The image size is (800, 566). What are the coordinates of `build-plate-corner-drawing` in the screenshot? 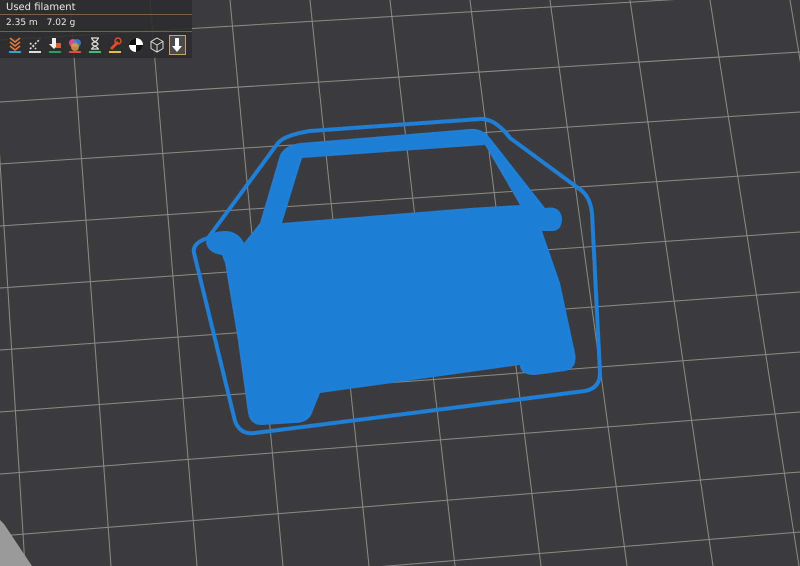 It's located at (16, 543).